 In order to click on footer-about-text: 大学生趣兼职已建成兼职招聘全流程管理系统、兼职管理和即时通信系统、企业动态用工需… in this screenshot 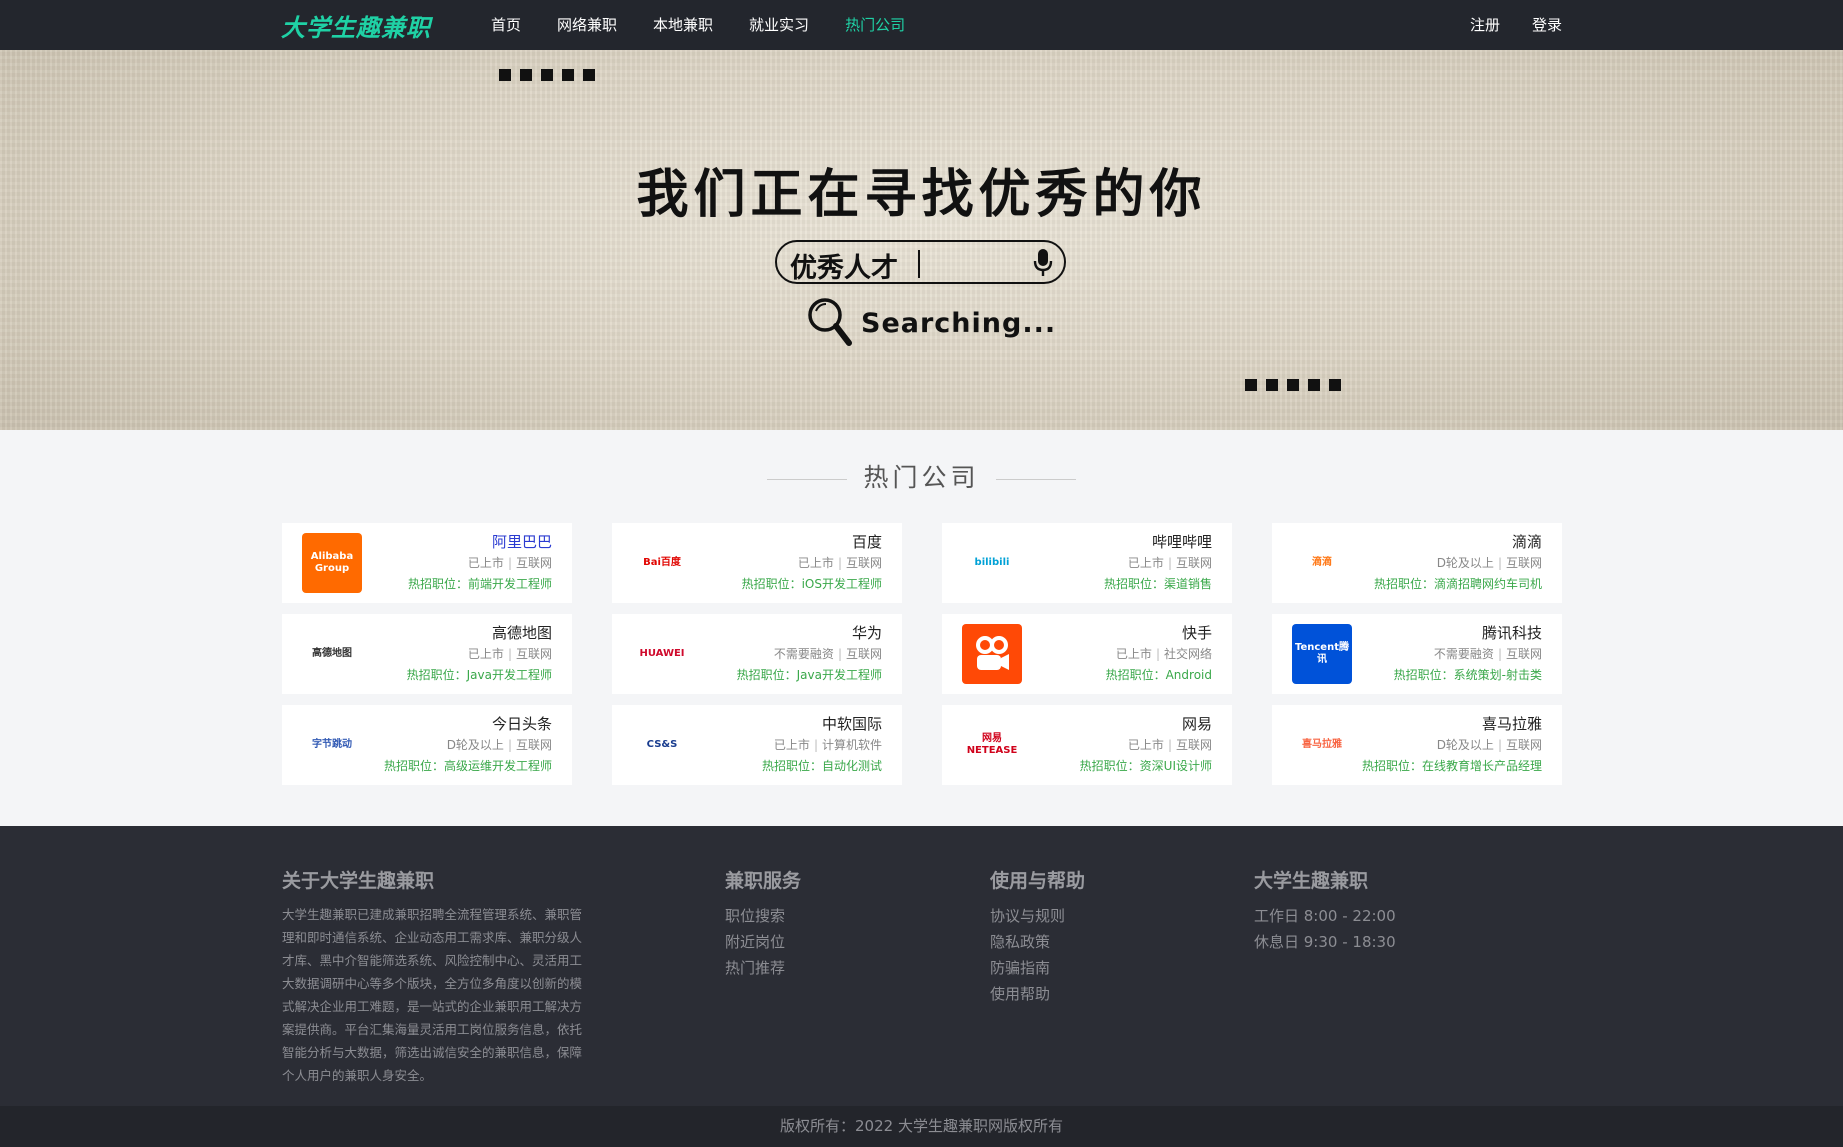, I will do `click(432, 995)`.